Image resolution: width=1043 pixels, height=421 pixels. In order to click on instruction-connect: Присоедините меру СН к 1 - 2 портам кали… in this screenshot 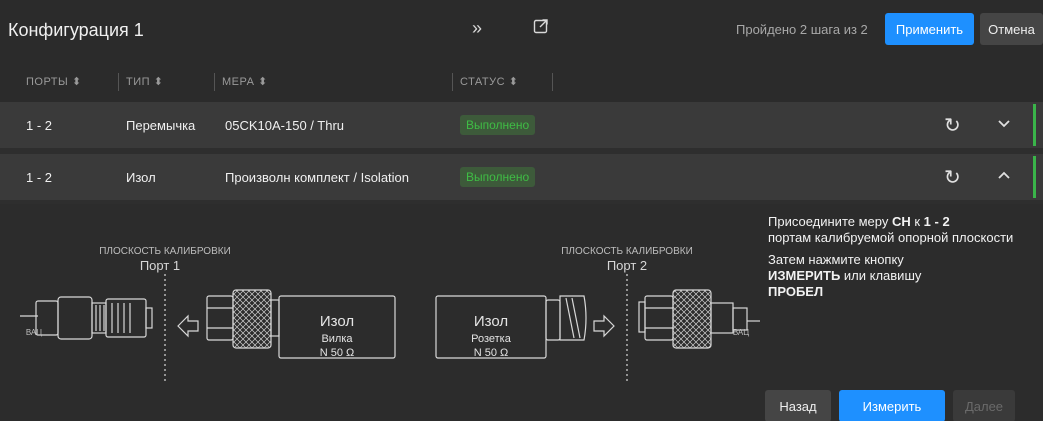, I will do `click(891, 229)`.